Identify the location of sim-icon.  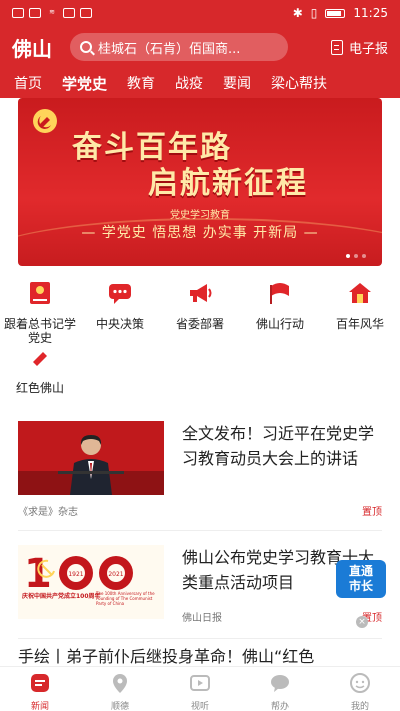
(18, 13).